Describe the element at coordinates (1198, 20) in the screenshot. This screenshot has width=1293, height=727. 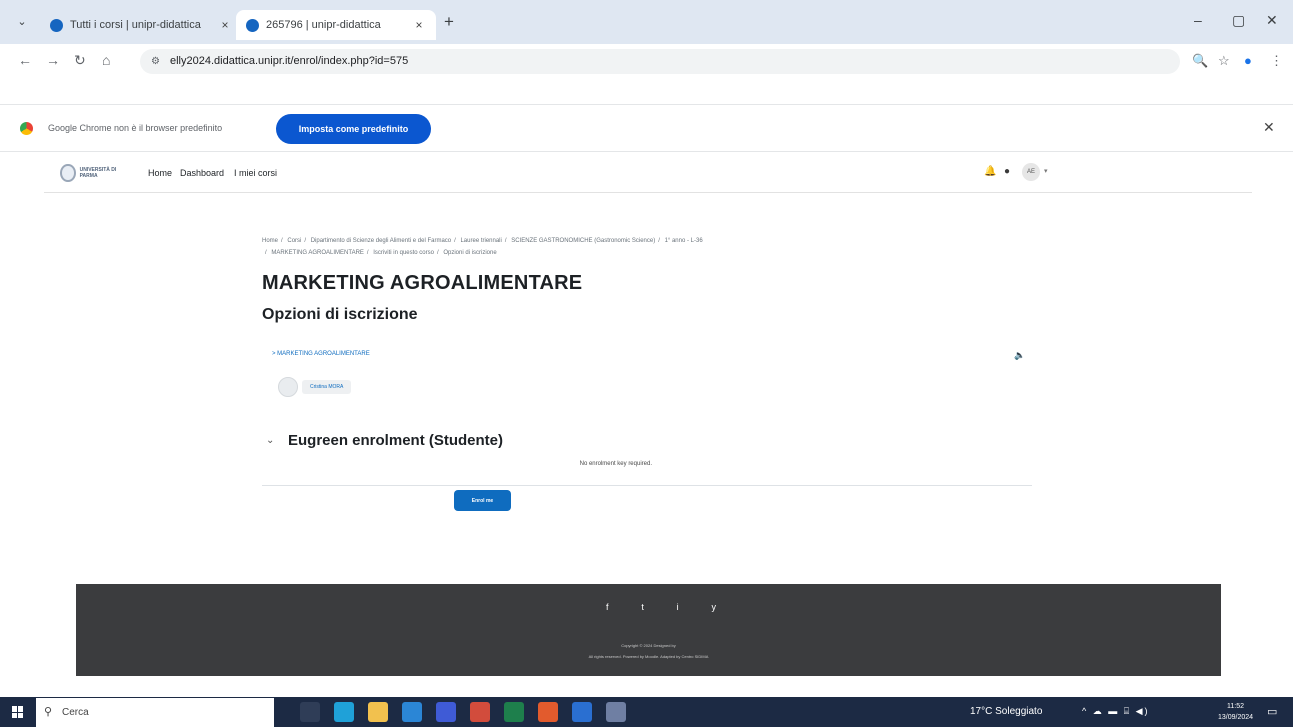
I see `minimize-icon: –` at that location.